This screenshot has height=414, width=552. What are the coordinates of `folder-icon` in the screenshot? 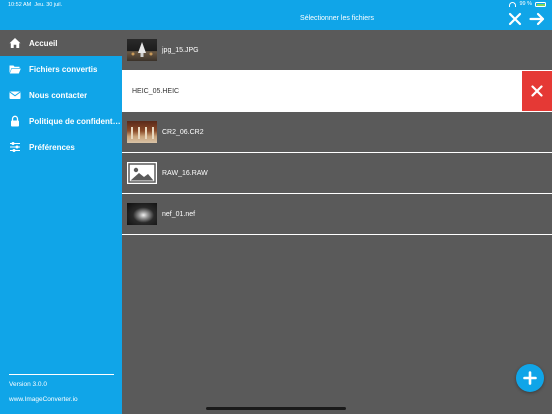 It's located at (15, 69).